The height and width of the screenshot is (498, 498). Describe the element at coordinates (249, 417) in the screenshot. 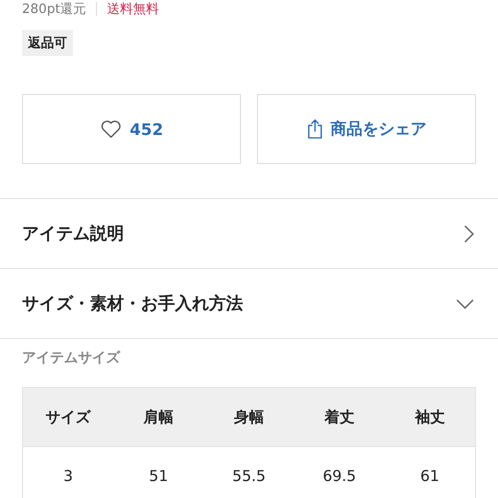

I see `column-header: 身幅` at that location.